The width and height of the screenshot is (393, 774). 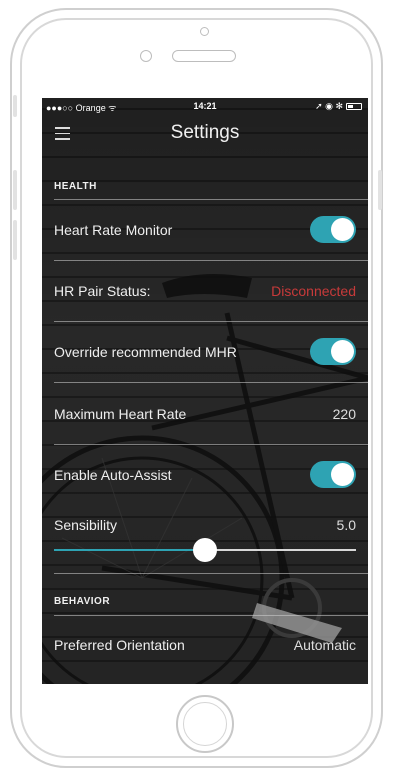 What do you see at coordinates (82, 601) in the screenshot?
I see `section-header-behavior: BEHAVIOR` at bounding box center [82, 601].